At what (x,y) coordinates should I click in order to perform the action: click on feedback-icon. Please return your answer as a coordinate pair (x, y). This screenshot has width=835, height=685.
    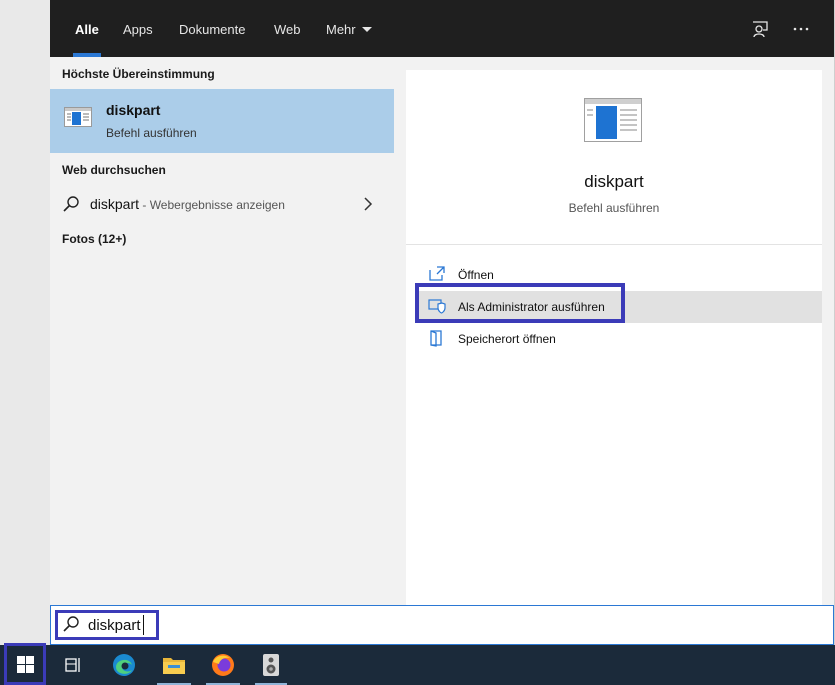
    Looking at the image, I should click on (760, 29).